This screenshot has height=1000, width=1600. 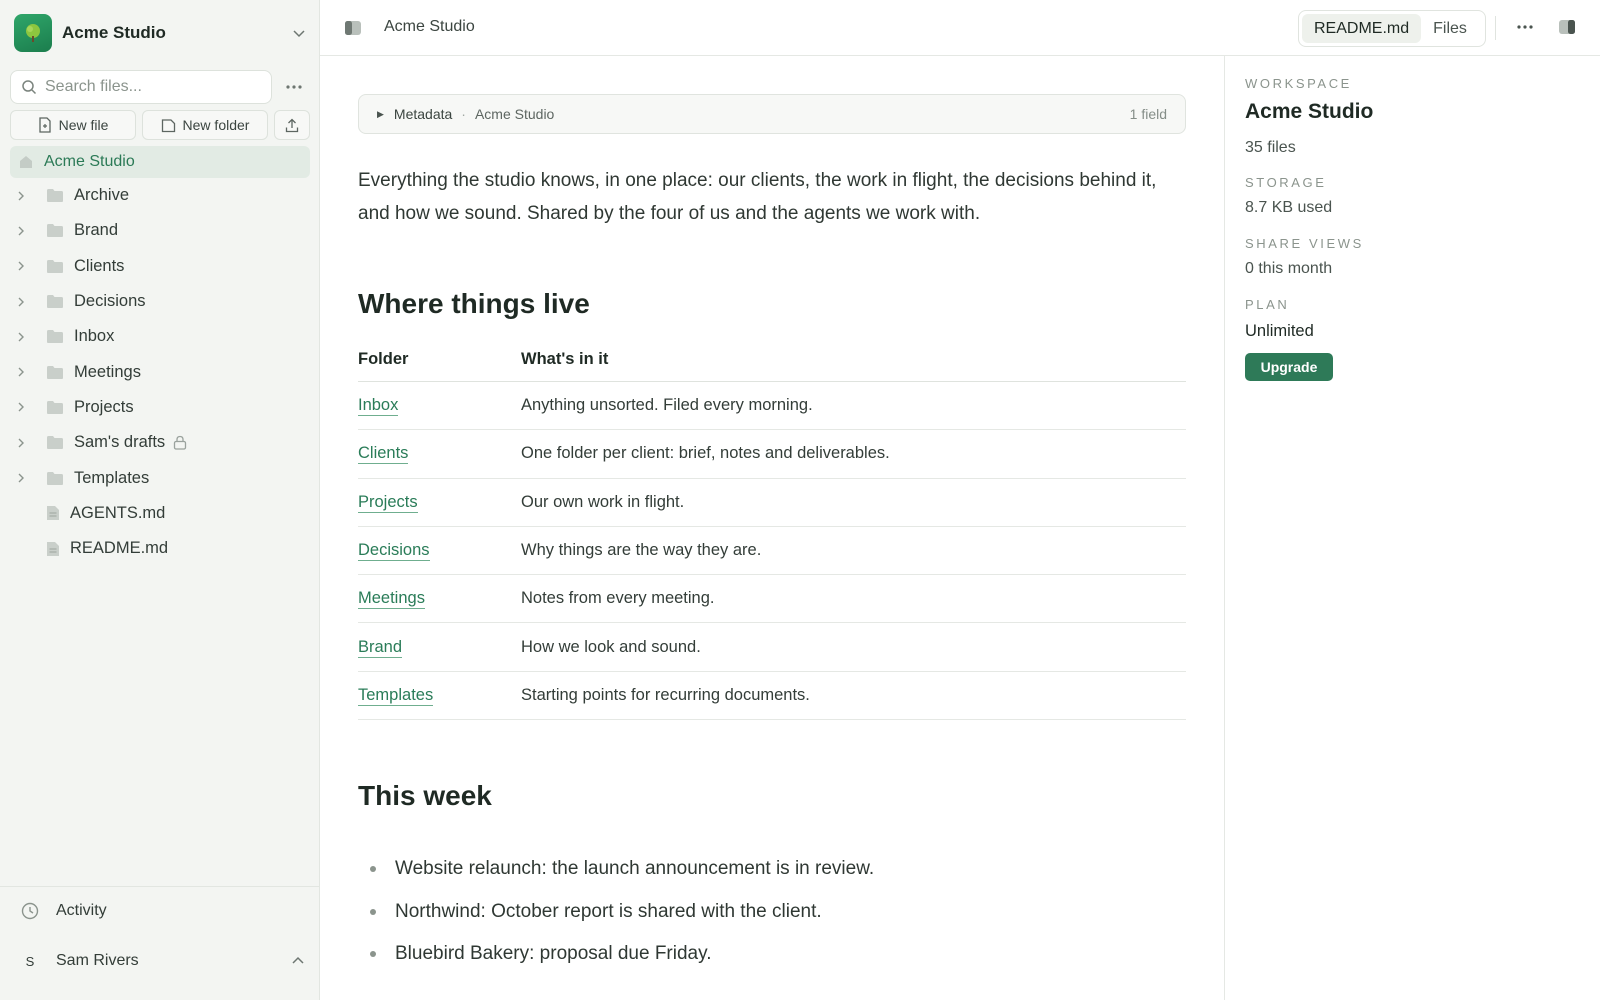 I want to click on toggle-details-panel-button, so click(x=1567, y=29).